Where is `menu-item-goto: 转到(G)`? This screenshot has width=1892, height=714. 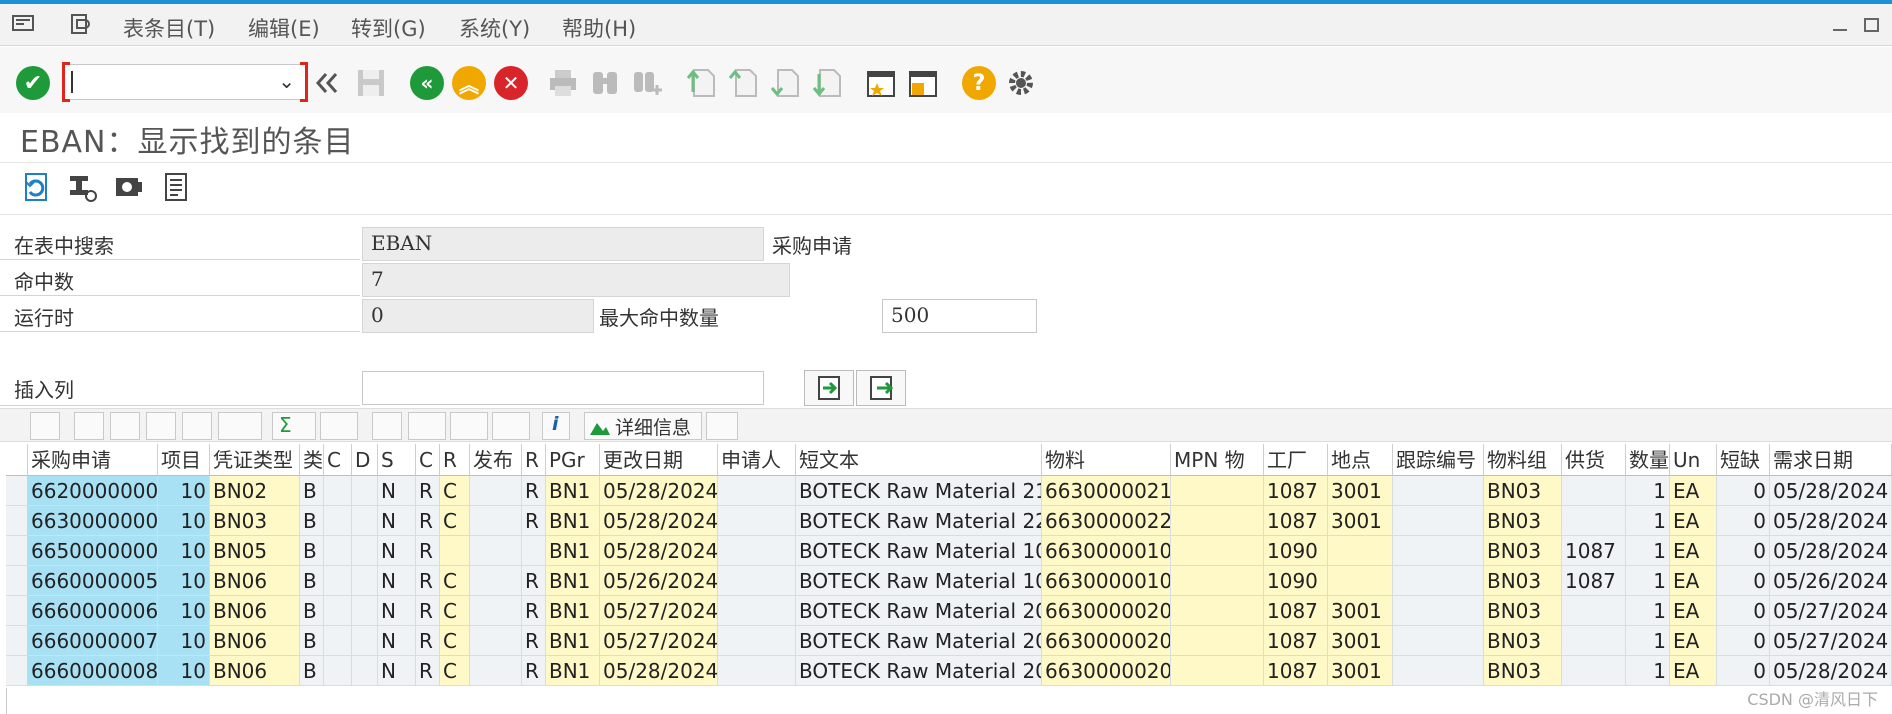
menu-item-goto: 转到(G) is located at coordinates (388, 28).